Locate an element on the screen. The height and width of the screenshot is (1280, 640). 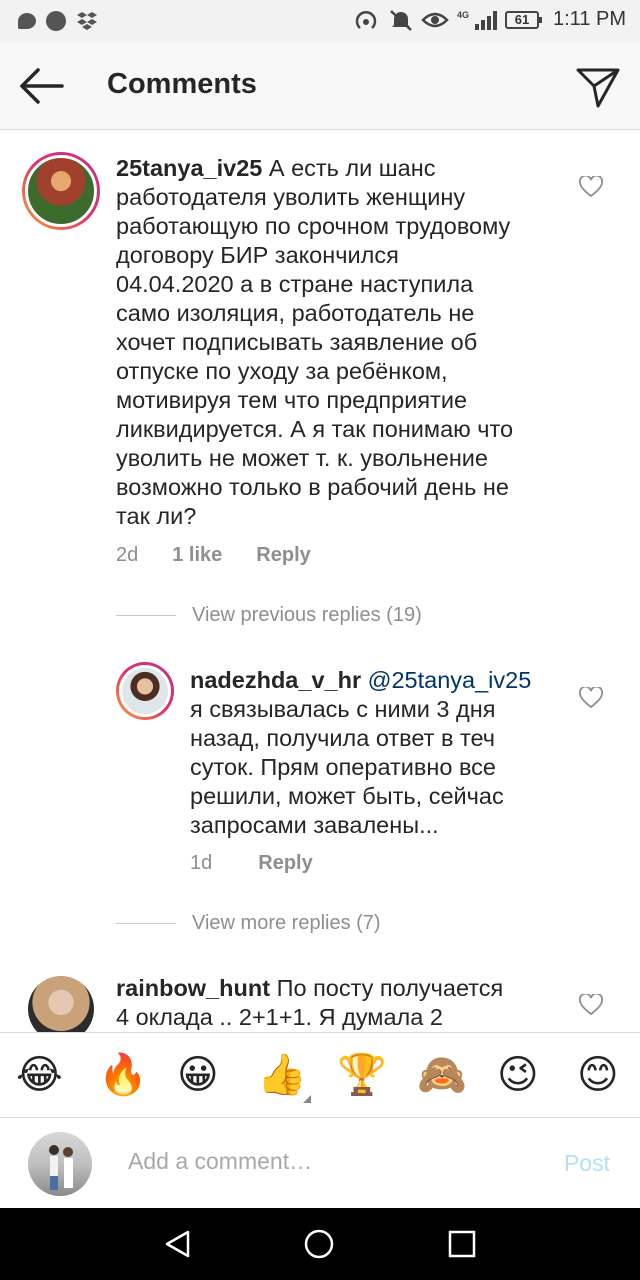
send-icon is located at coordinates (598, 86).